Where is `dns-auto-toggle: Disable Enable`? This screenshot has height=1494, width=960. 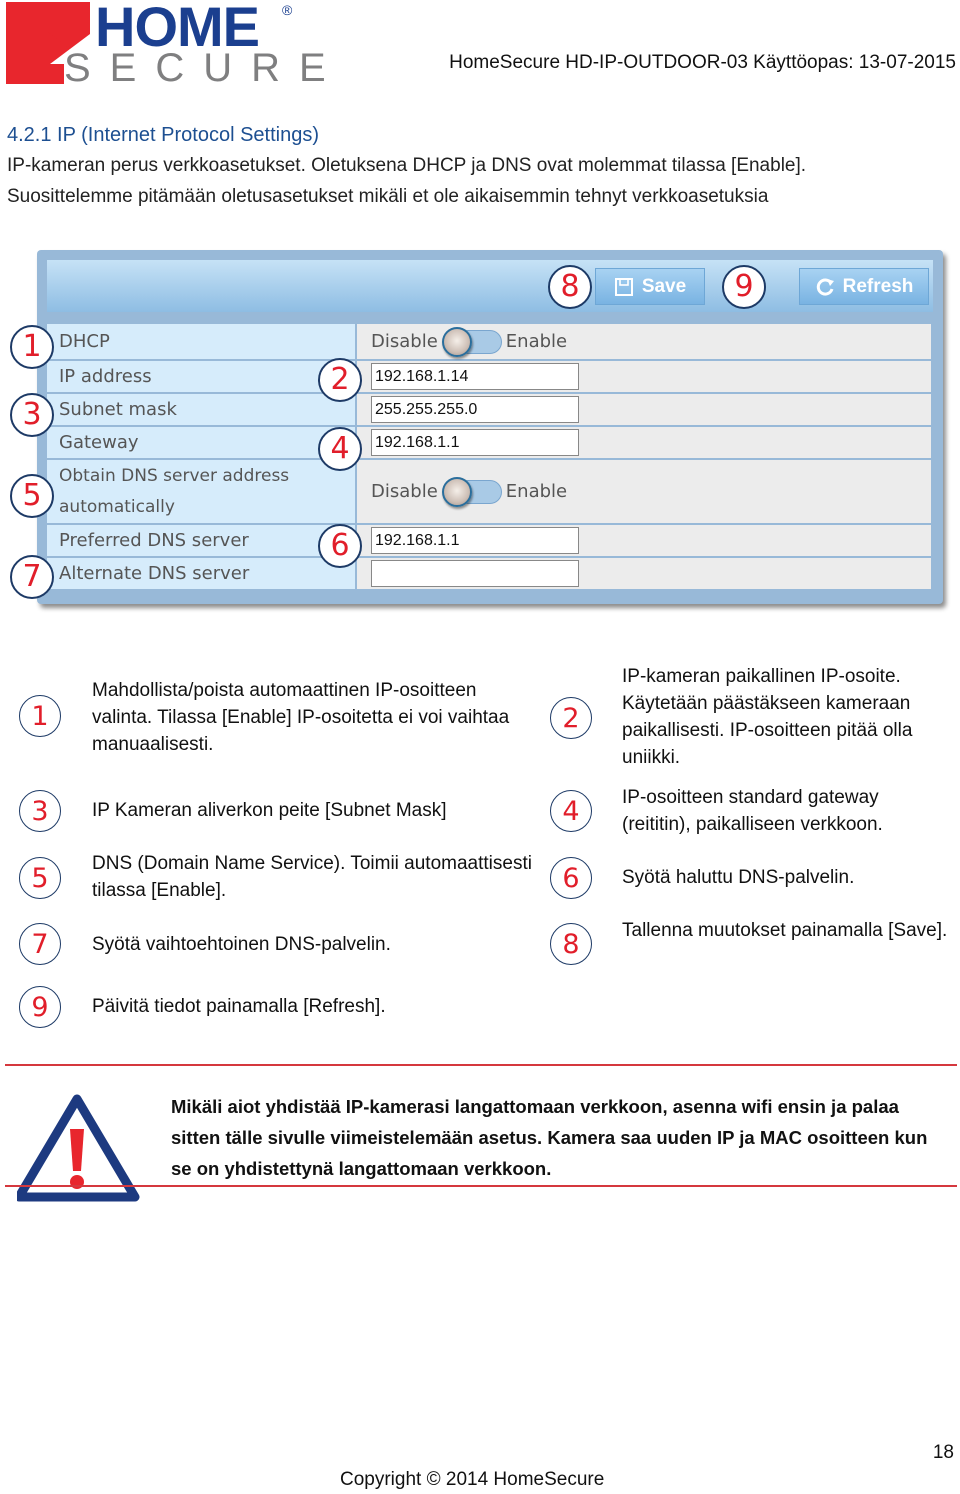
dns-auto-toggle: Disable Enable is located at coordinates (469, 491).